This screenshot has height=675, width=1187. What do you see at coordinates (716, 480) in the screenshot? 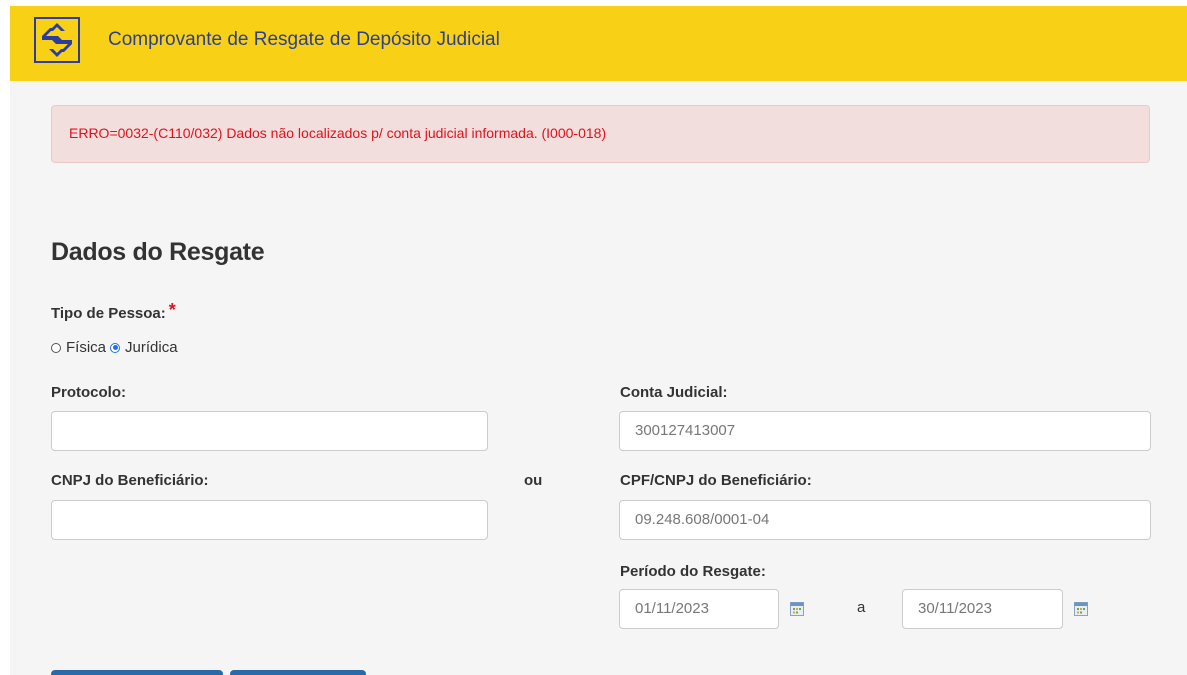
I see `cpf-cnpj-beneficiario-label: CPF/CNPJ do Beneficiário:` at bounding box center [716, 480].